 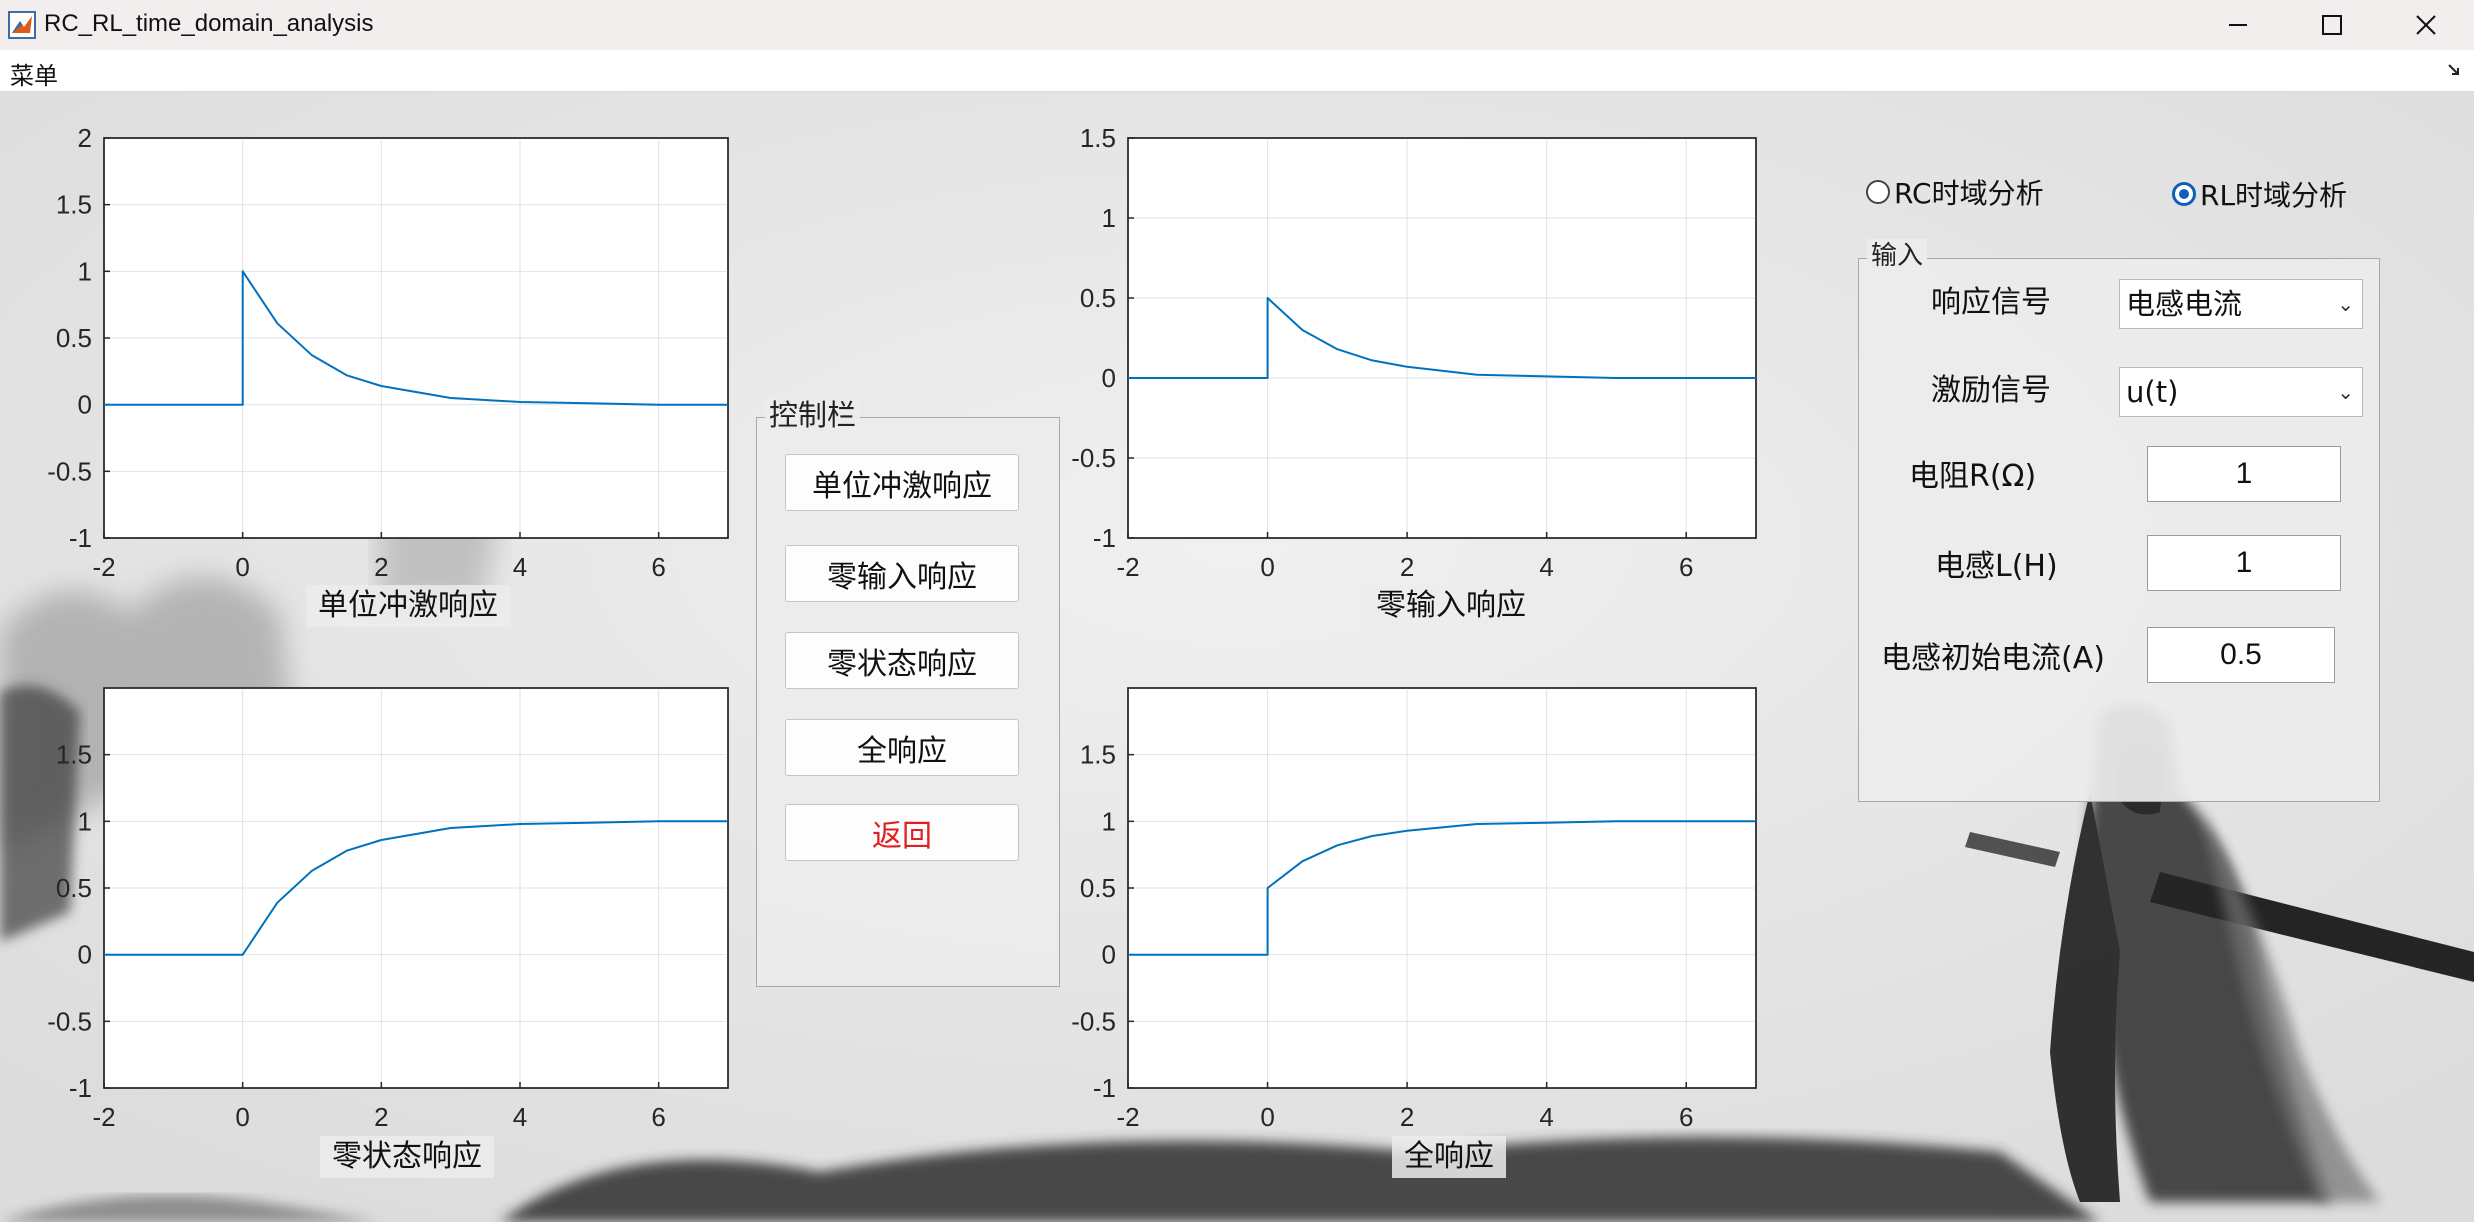 I want to click on radio-rl-label: RL时域分析, so click(x=2274, y=195).